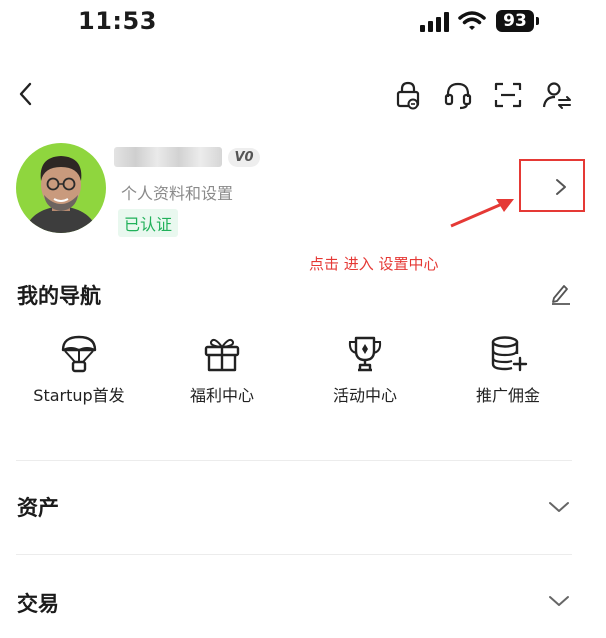 This screenshot has height=638, width=606. Describe the element at coordinates (59, 296) in the screenshot. I see `navigation-title: 我的导航` at that location.